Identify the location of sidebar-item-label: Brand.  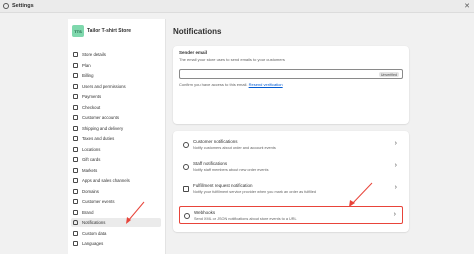
(88, 212).